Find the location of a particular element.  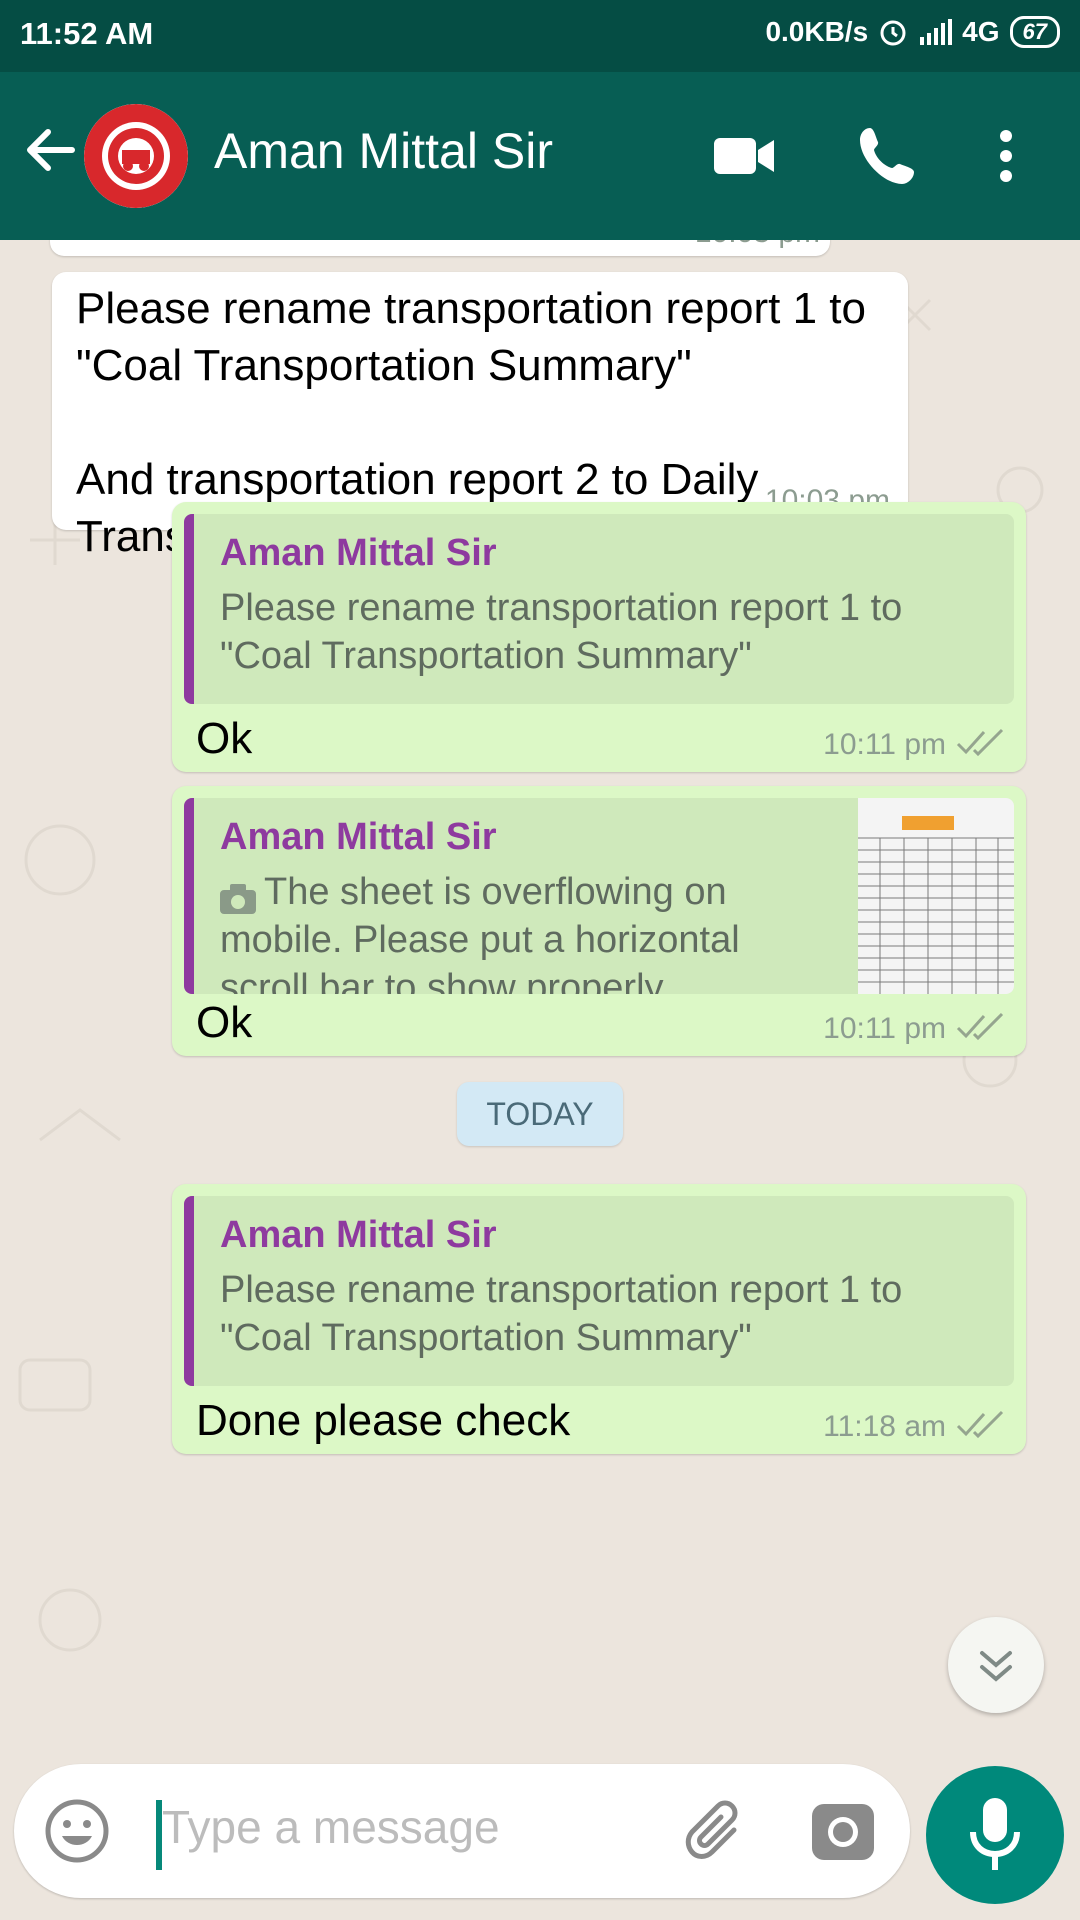

message-input-container: Type a message is located at coordinates (462, 1831).